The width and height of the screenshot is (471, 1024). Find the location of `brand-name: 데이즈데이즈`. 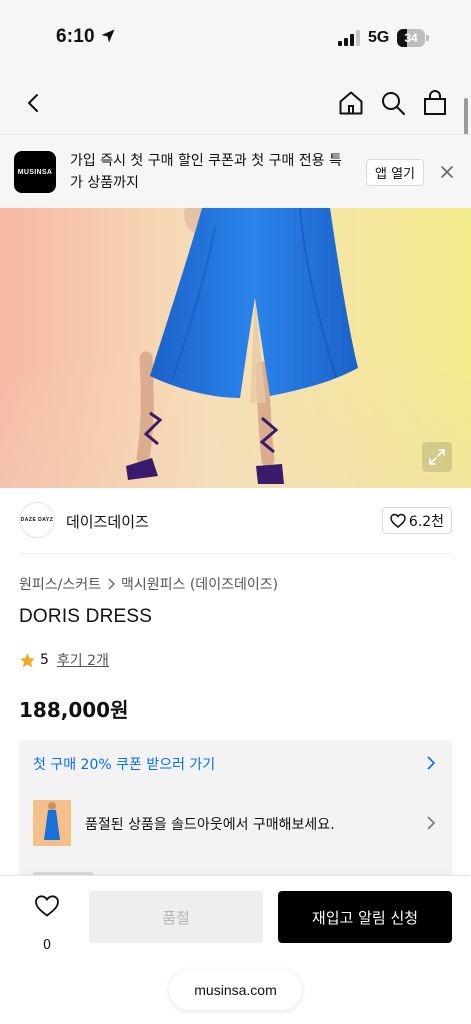

brand-name: 데이즈데이즈 is located at coordinates (107, 521).